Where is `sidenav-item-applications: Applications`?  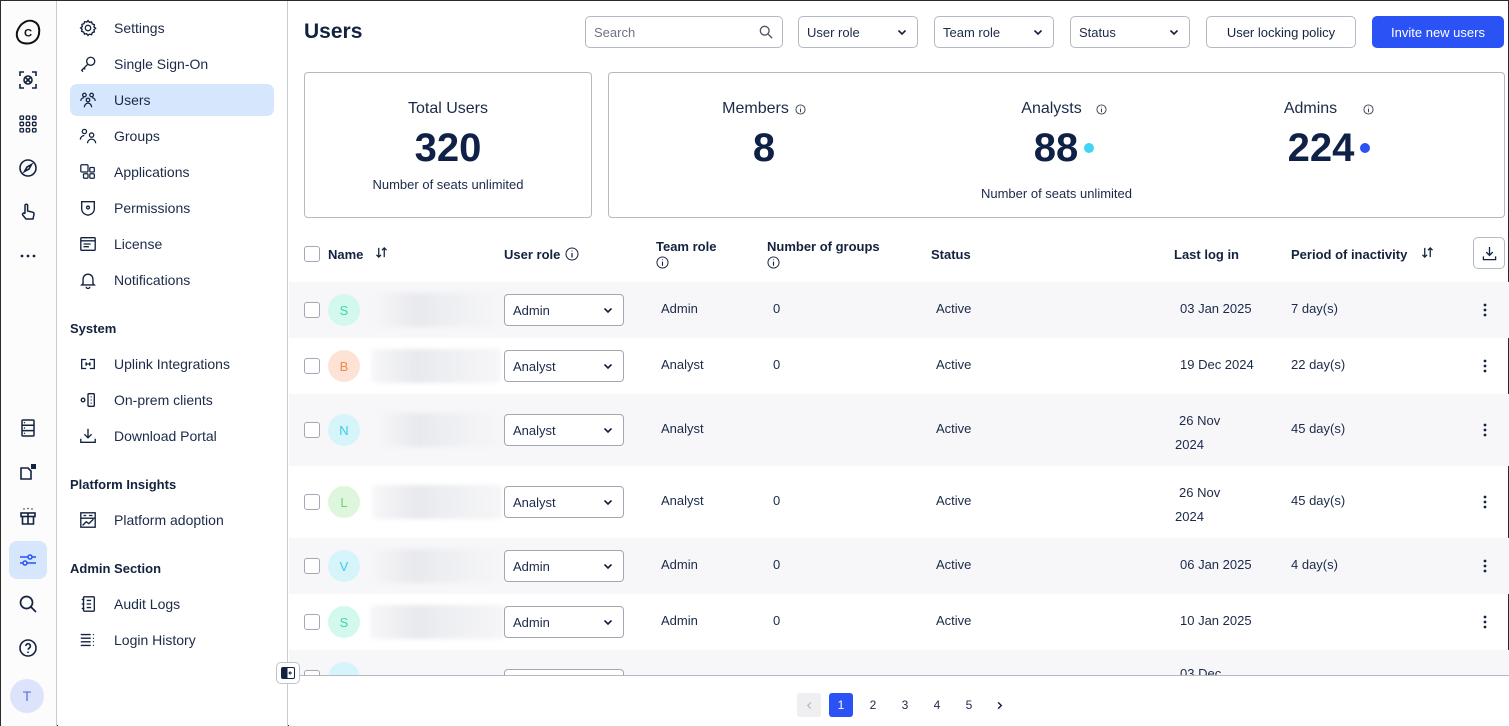 sidenav-item-applications: Applications is located at coordinates (172, 172).